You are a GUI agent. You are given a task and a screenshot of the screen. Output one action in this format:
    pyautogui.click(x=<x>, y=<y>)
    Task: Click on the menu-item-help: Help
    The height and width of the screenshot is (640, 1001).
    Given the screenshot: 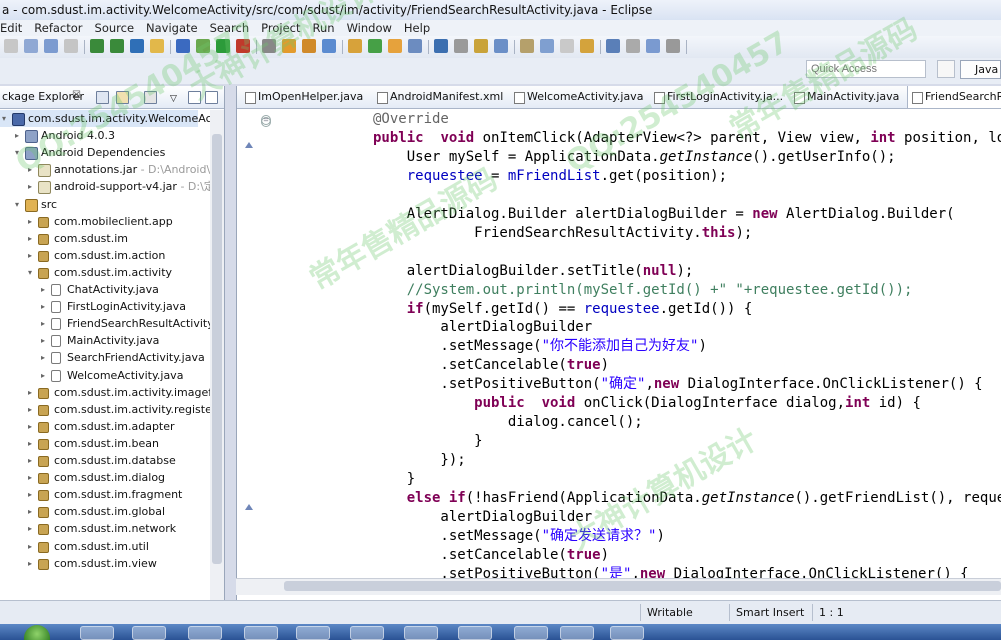 What is the action you would take?
    pyautogui.click(x=417, y=28)
    